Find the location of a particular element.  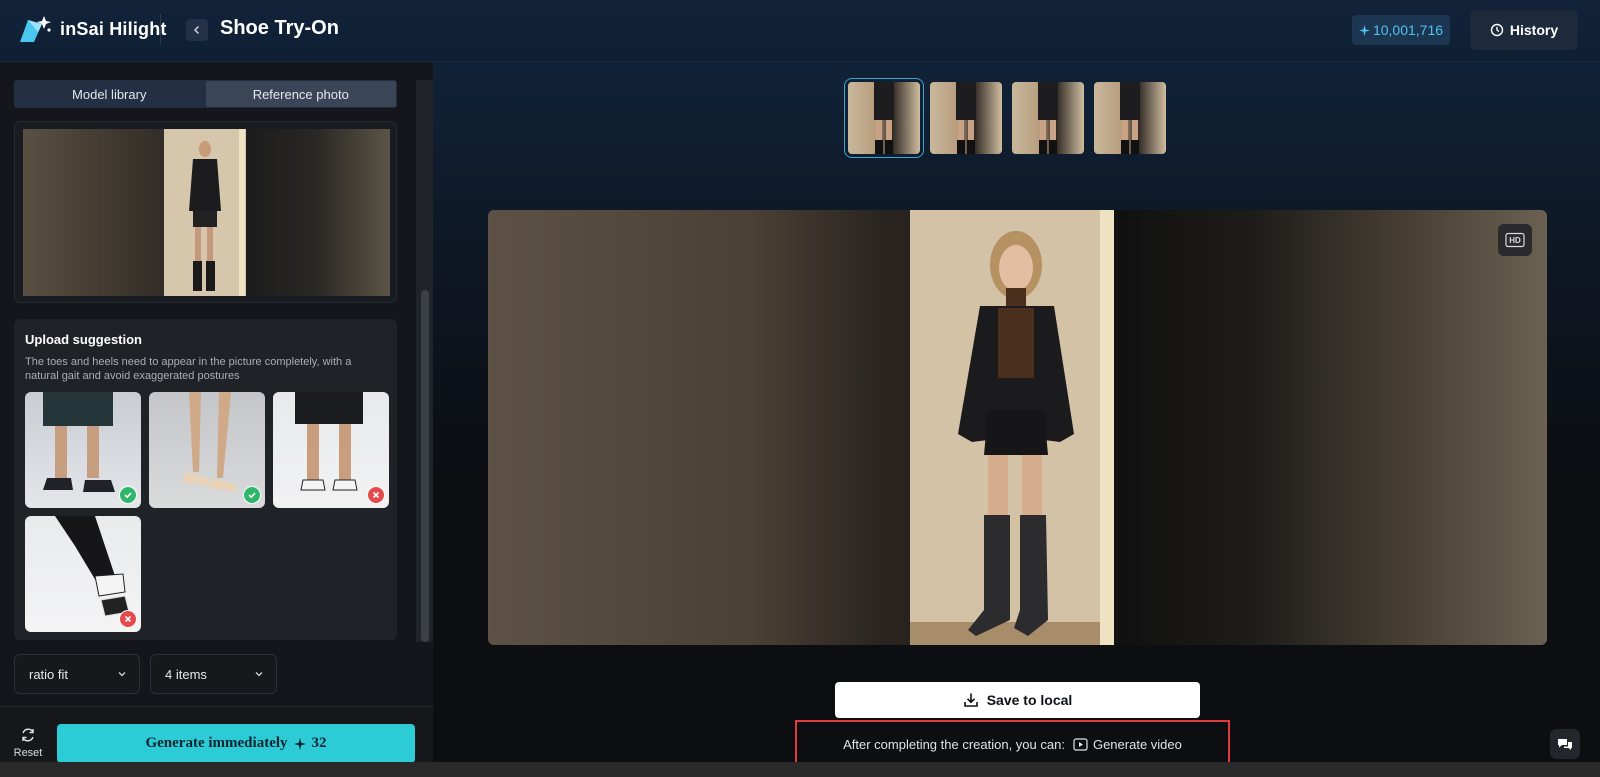

hd-button: HD is located at coordinates (1515, 240).